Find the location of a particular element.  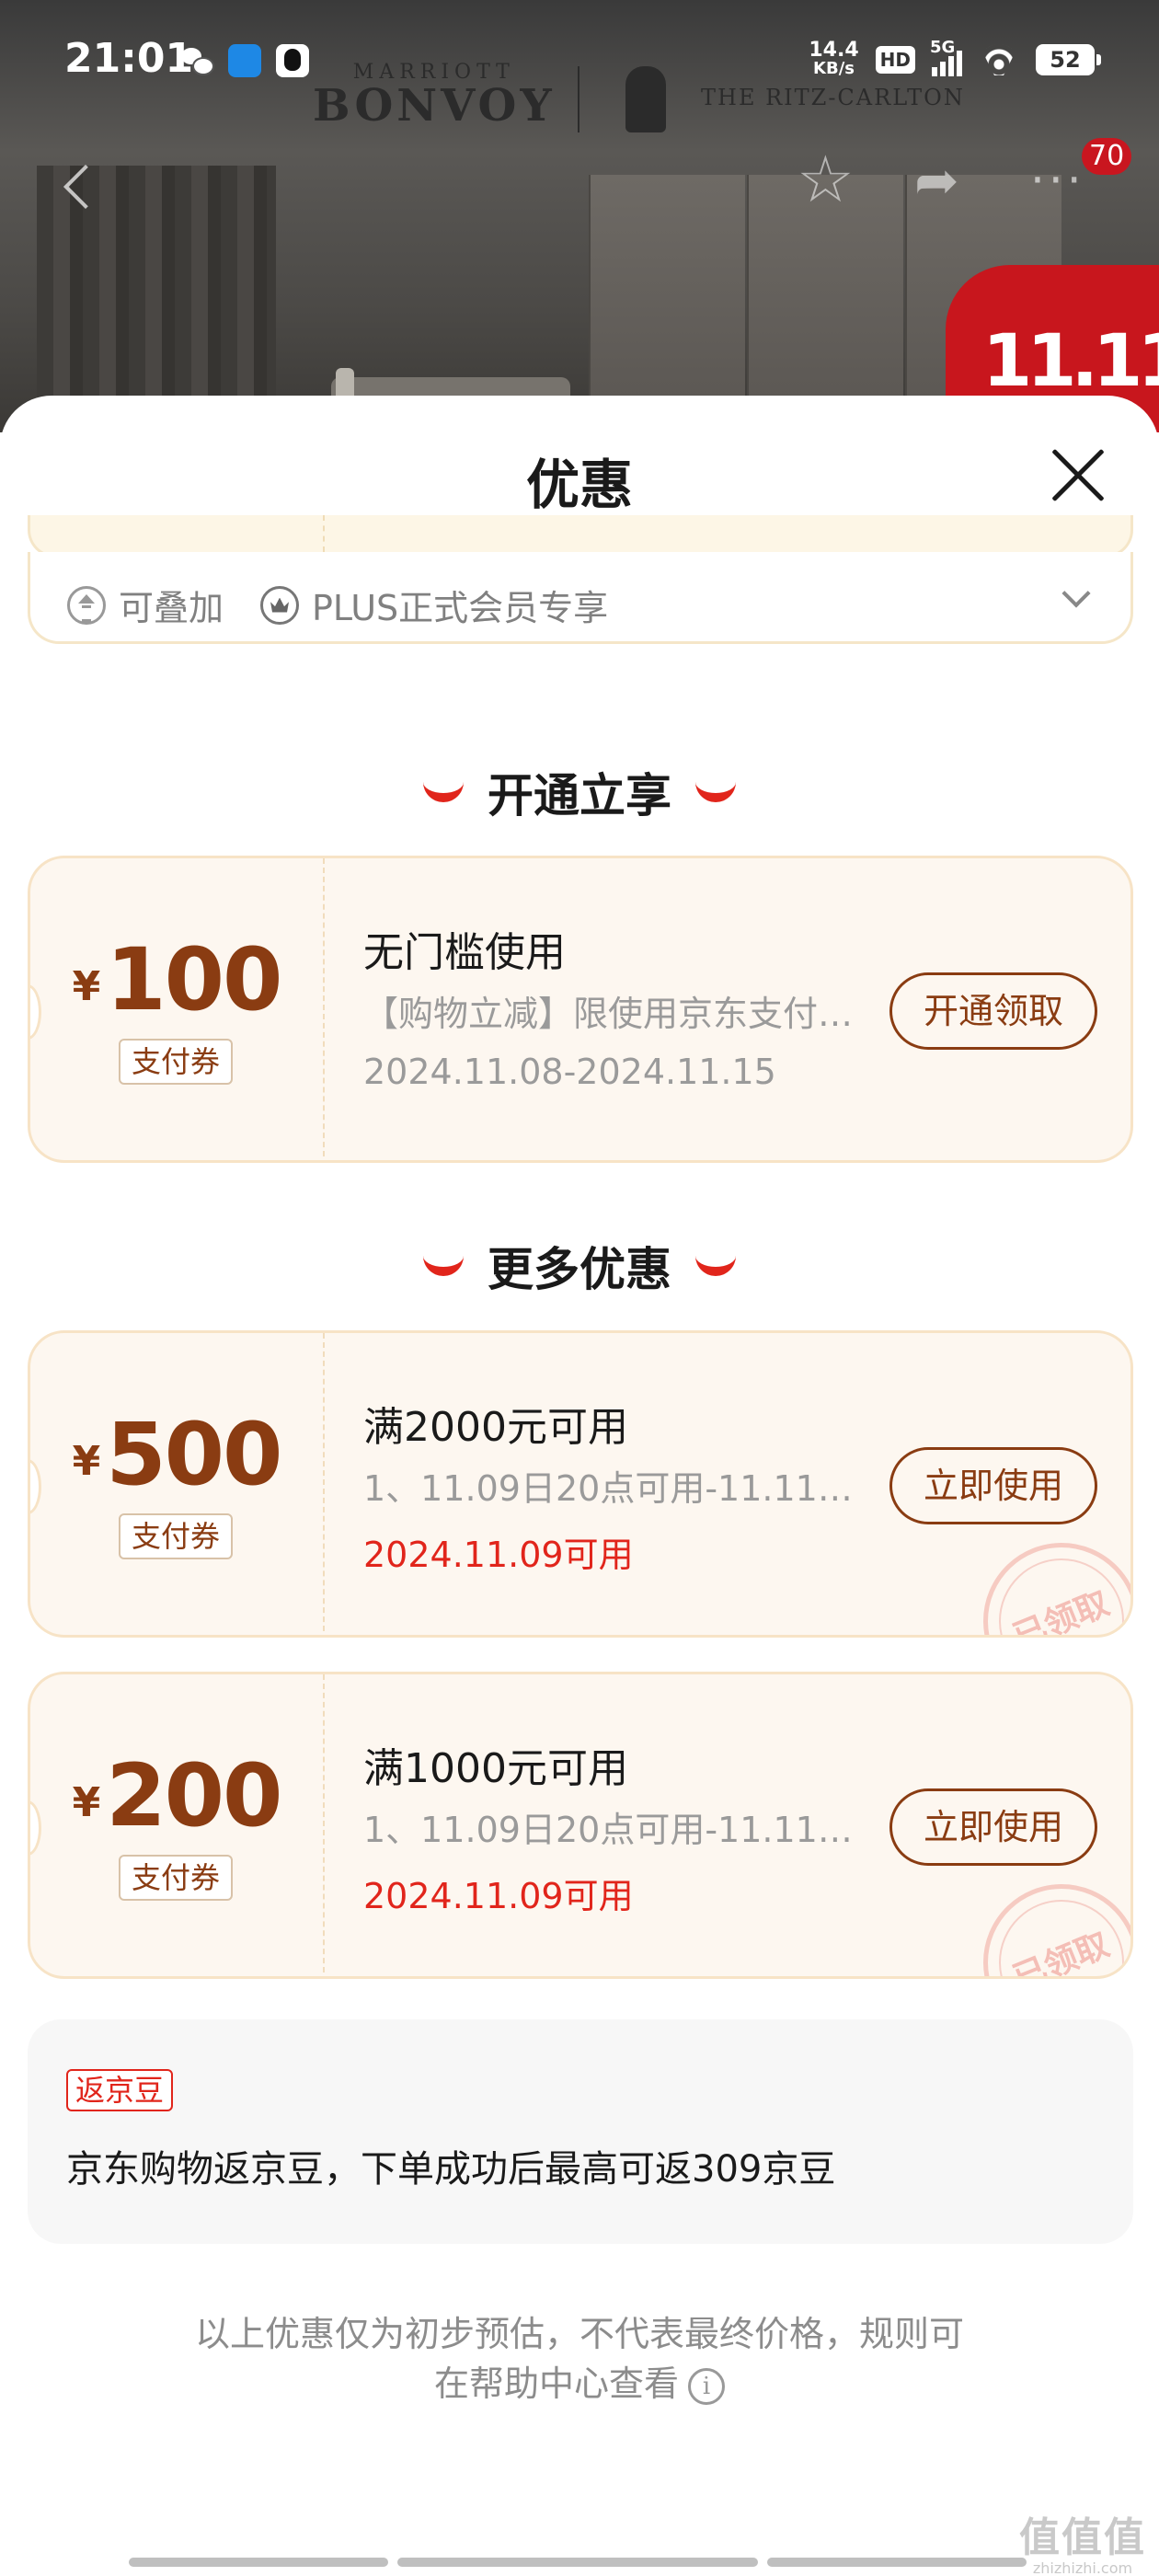

plus-member-label: PLUS正式会员专享 is located at coordinates (460, 608).